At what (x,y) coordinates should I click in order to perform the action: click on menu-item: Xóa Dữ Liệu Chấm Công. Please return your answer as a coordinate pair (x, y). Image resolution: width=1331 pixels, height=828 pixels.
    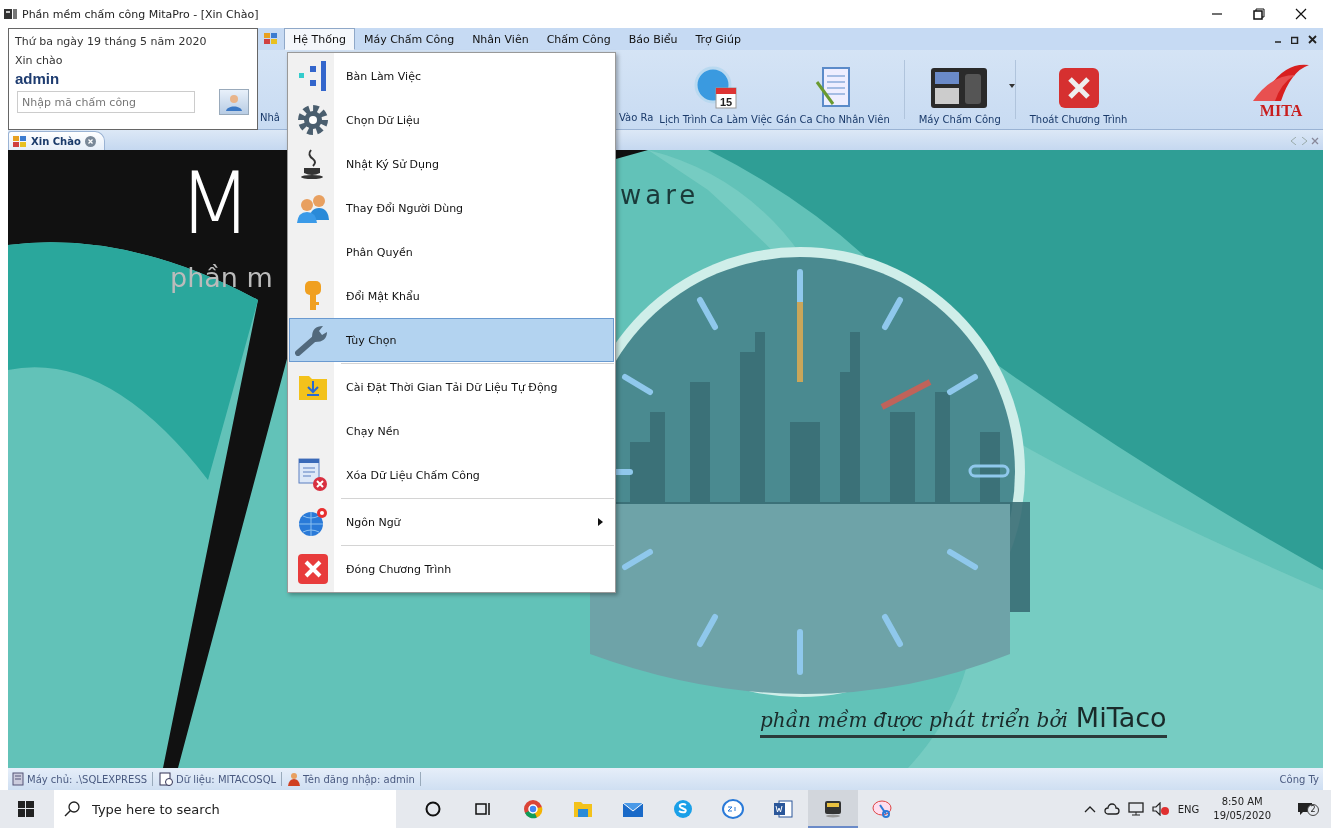
    Looking at the image, I should click on (451, 475).